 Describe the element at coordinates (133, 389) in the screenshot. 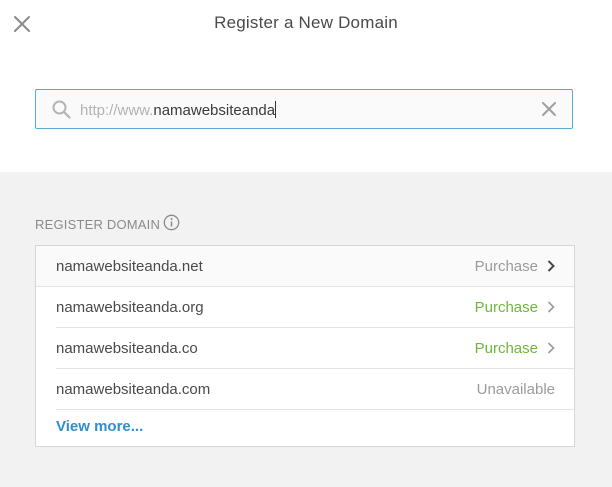

I see `domain-name: namawebsiteanda.com` at that location.